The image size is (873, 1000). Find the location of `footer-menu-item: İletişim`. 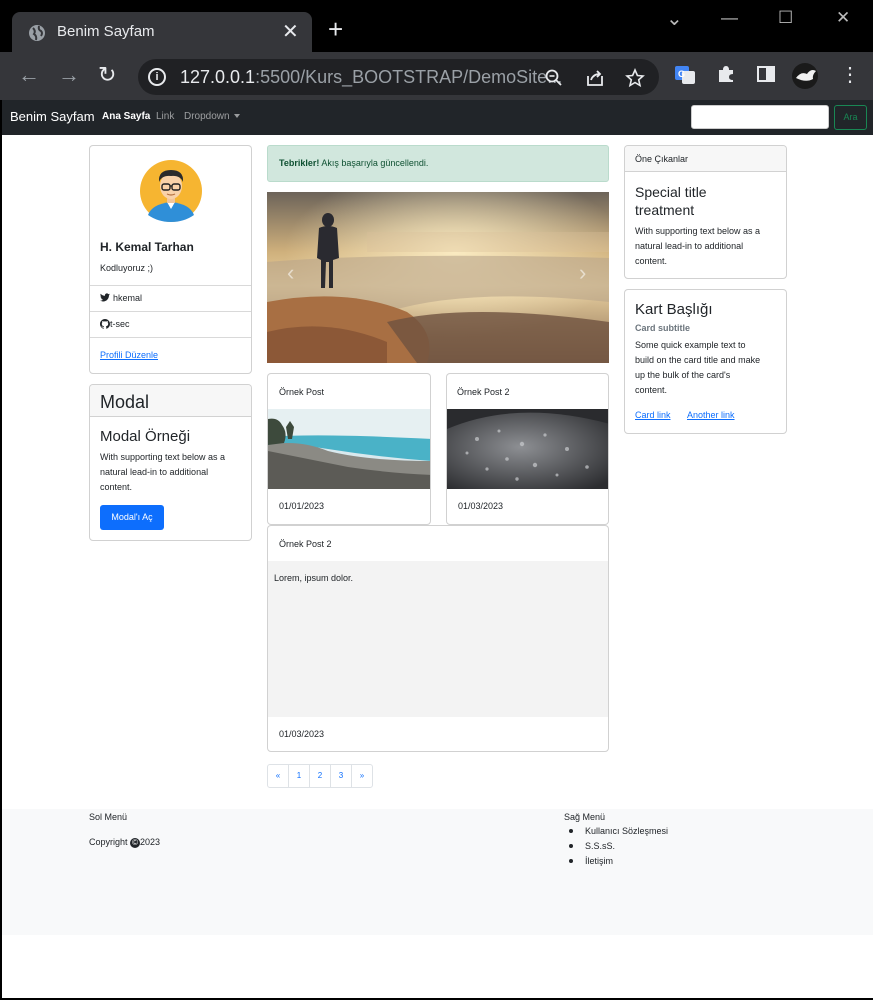

footer-menu-item: İletişim is located at coordinates (618, 863).